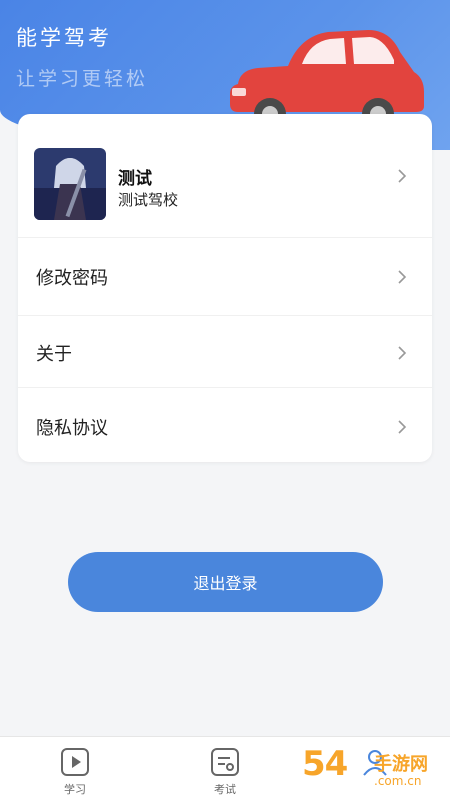 The image size is (450, 800). I want to click on watermark-number: 54, so click(325, 764).